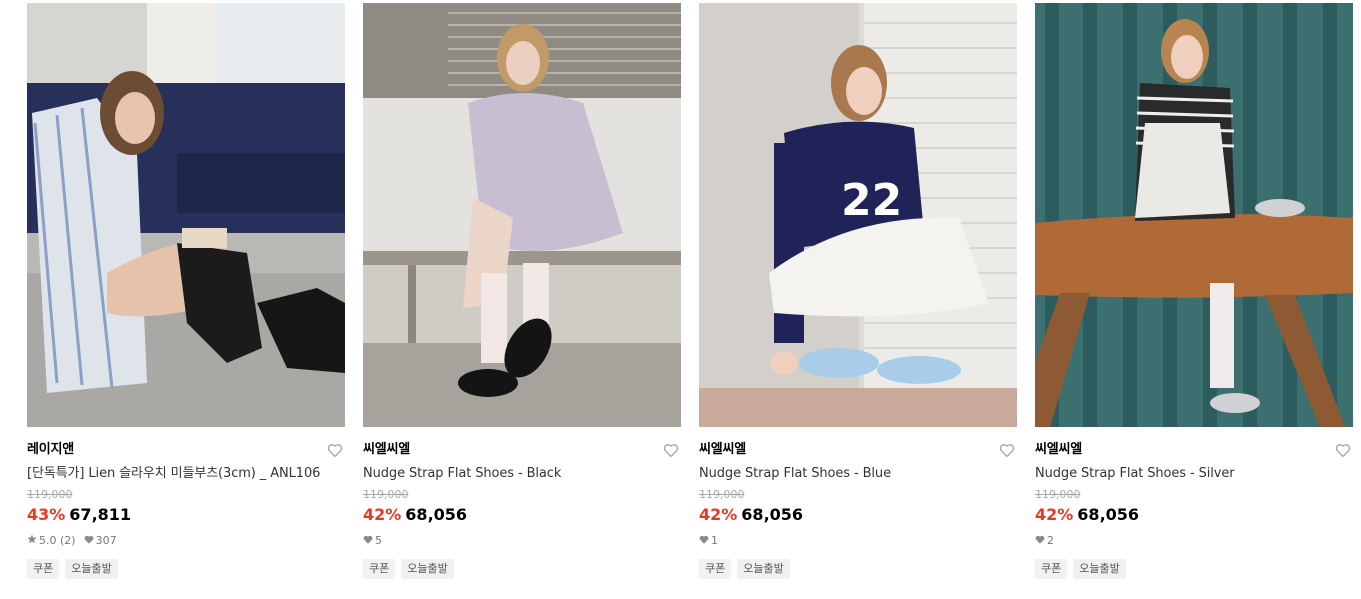 The image size is (1361, 599). I want to click on price-line: 43% 67,811, so click(186, 515).